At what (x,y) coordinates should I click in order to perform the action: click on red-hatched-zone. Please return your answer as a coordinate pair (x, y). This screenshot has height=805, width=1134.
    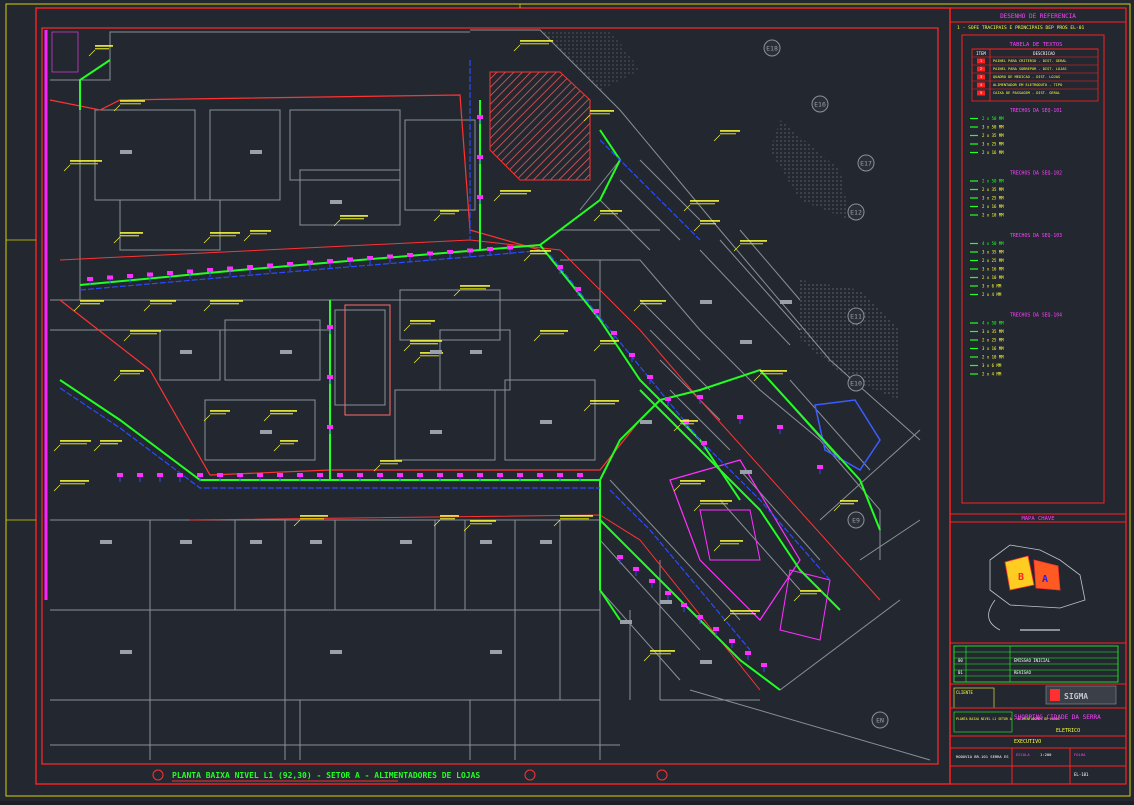
    Looking at the image, I should click on (540, 126).